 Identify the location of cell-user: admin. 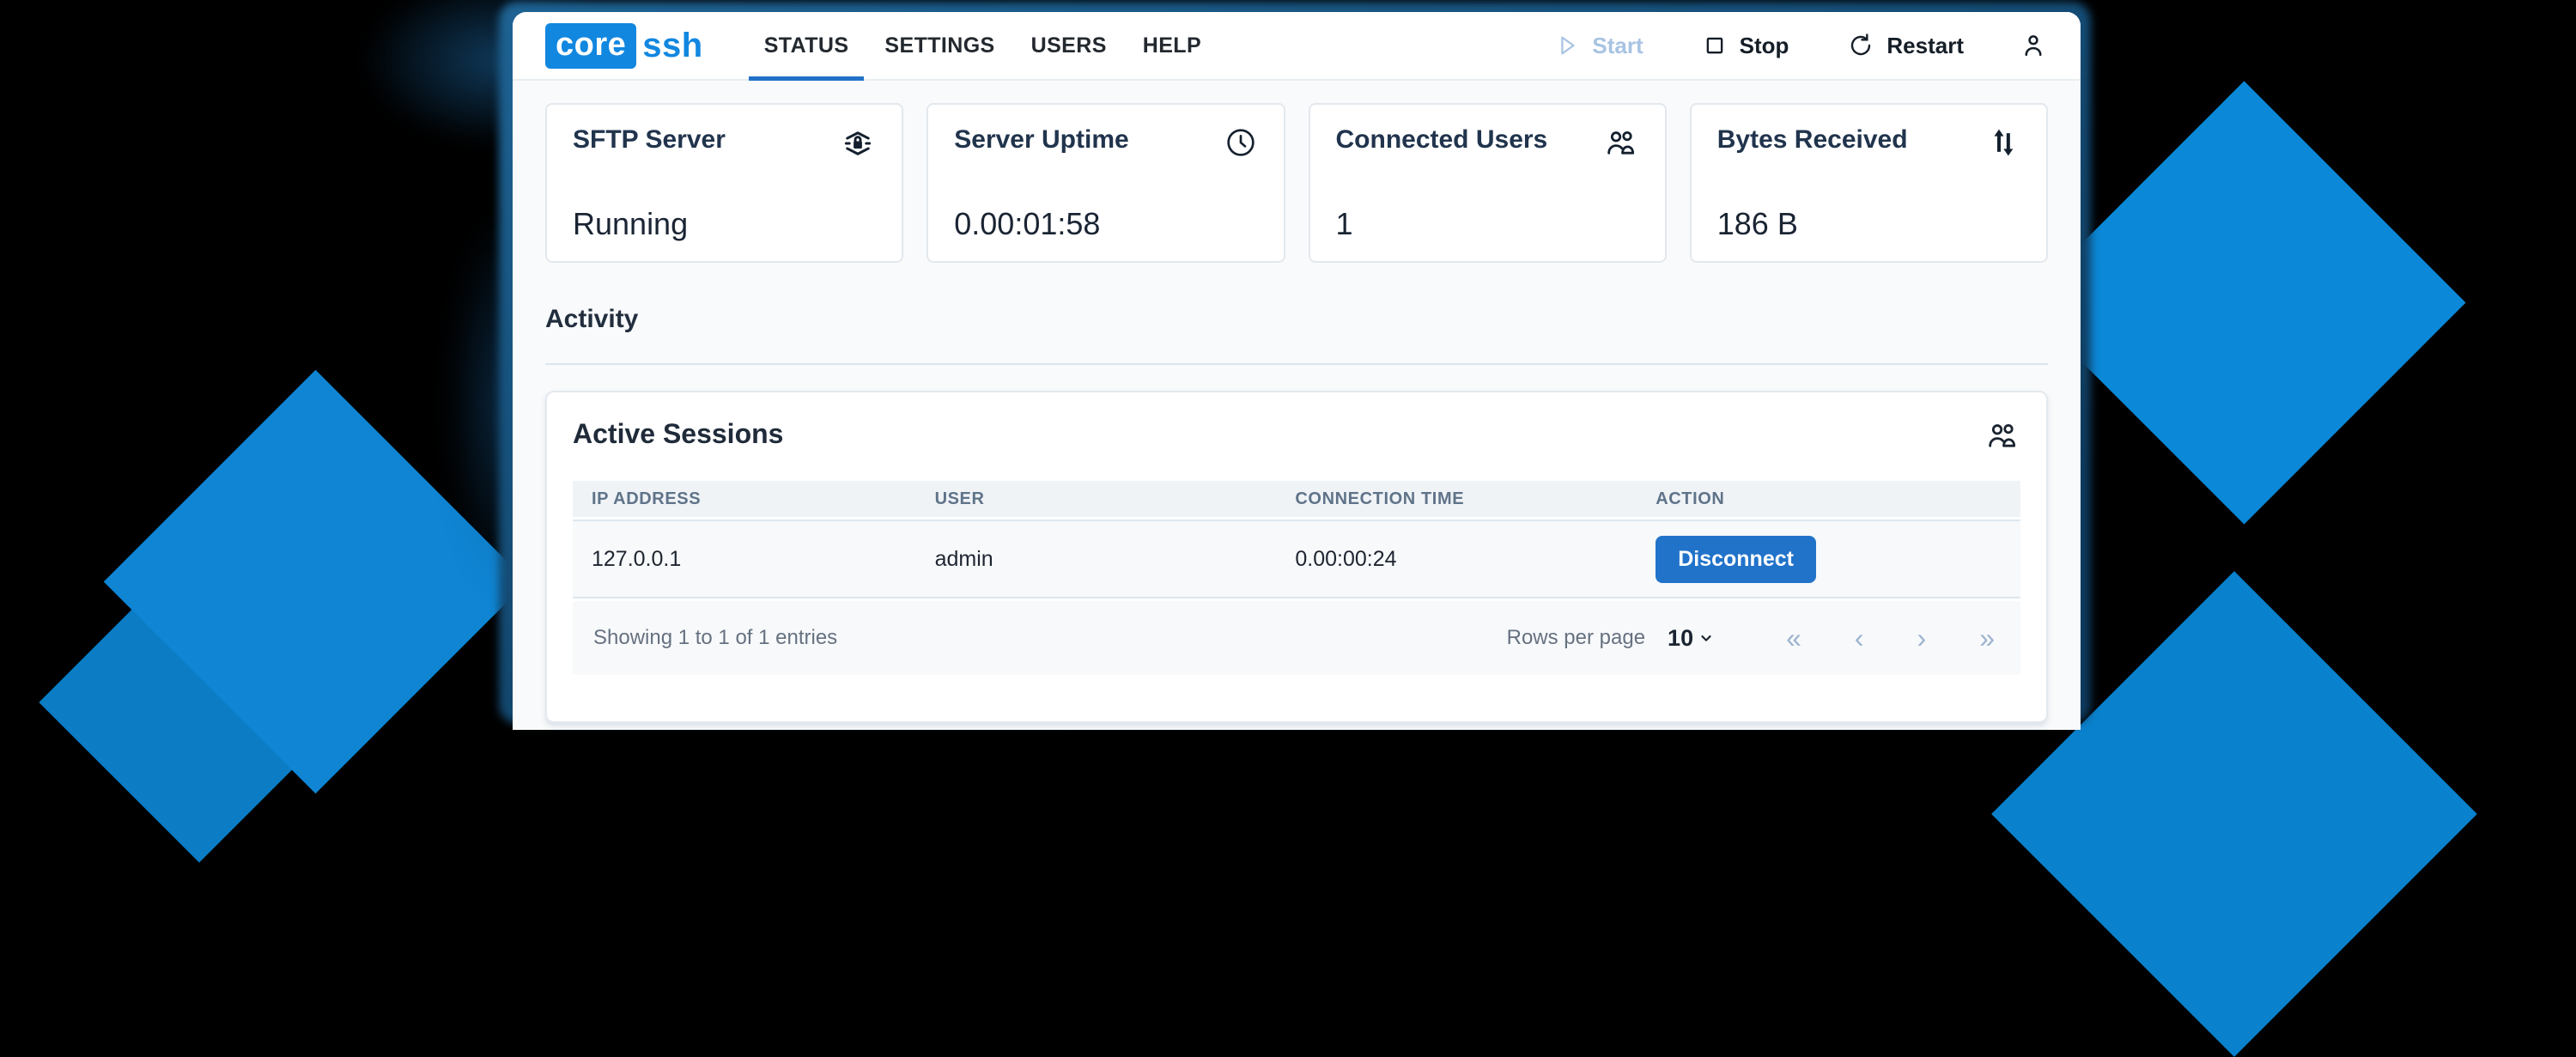
(963, 558).